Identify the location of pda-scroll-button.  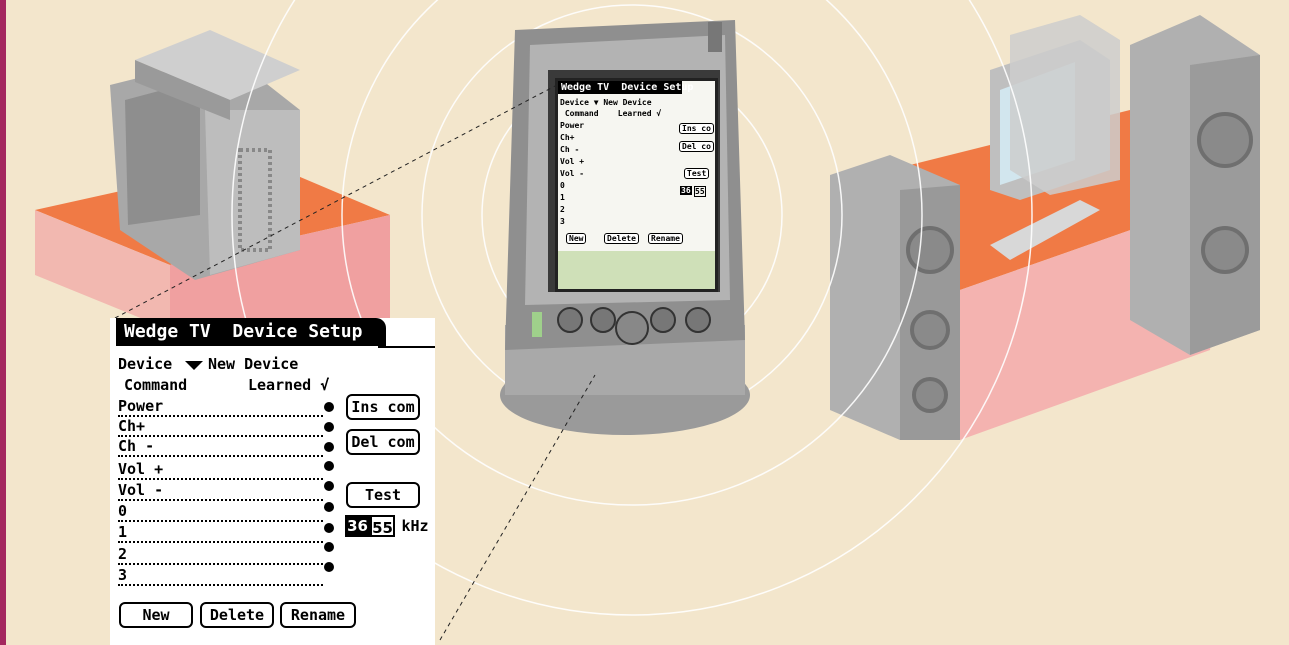
(632, 328).